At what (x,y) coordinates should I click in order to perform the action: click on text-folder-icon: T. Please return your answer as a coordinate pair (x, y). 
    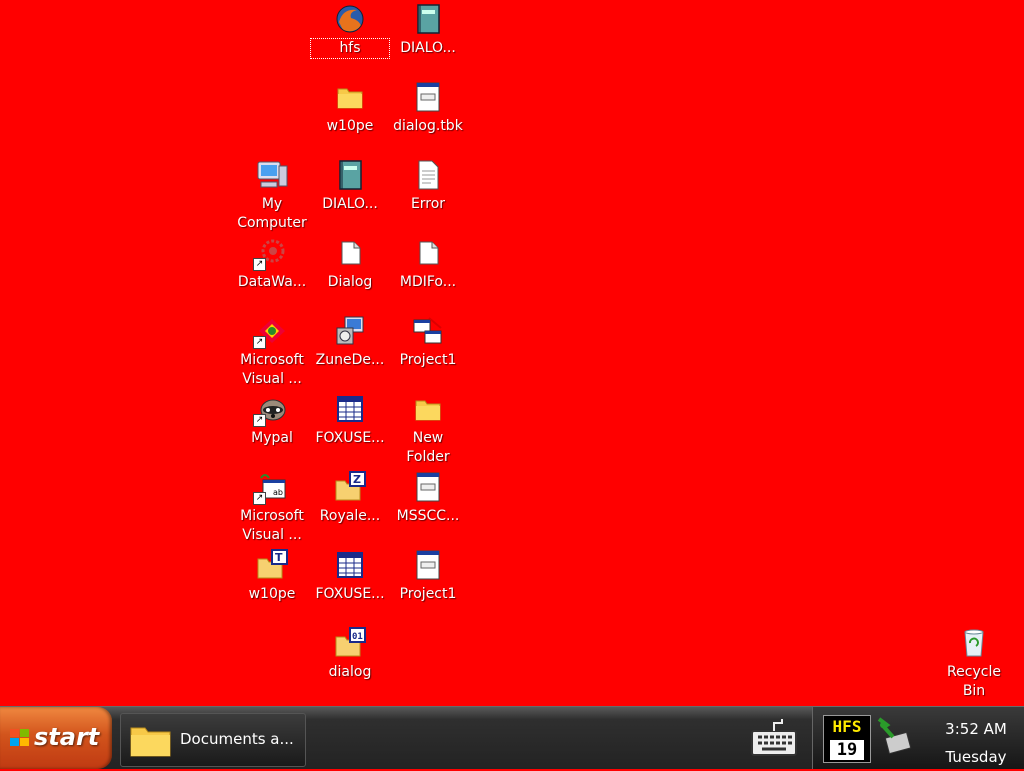
    Looking at the image, I should click on (272, 565).